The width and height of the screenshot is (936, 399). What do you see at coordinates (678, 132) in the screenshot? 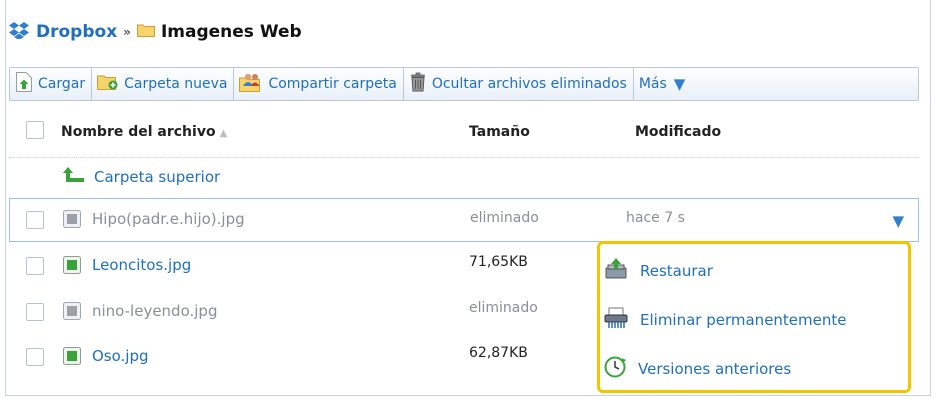
I see `column-header-modified: Modificado` at bounding box center [678, 132].